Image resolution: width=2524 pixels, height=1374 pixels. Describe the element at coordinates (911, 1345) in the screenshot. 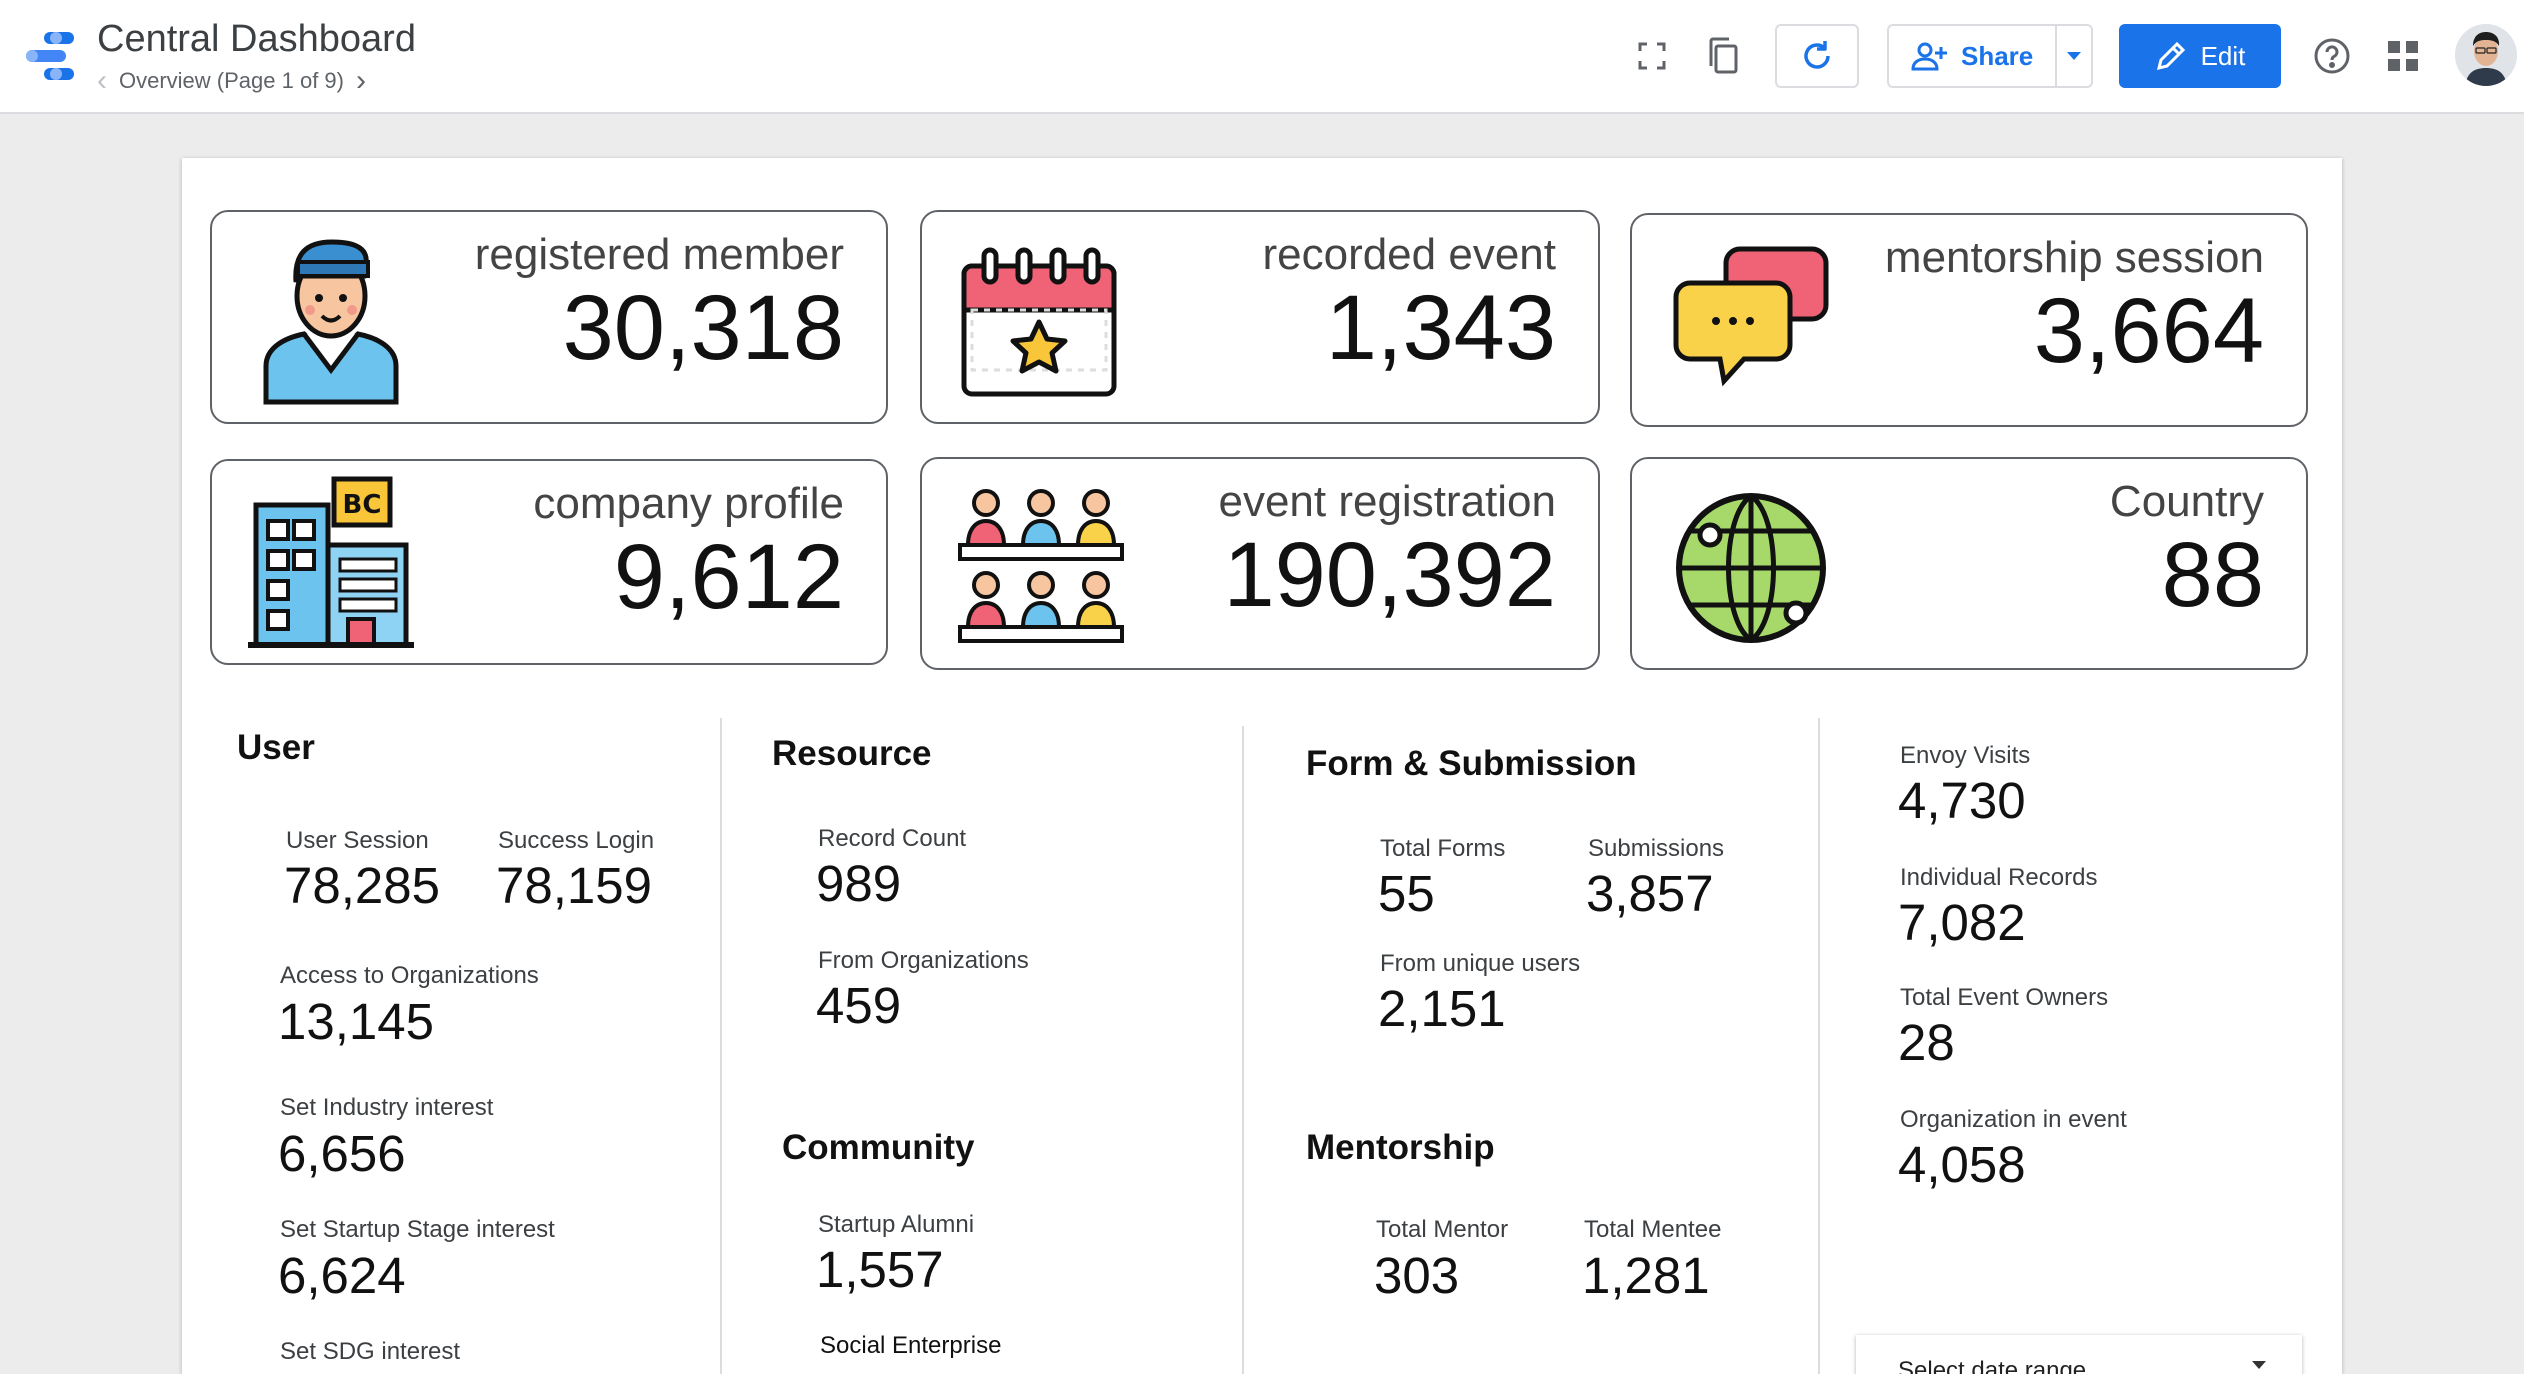

I see `metric-label: Social Enterprise` at that location.